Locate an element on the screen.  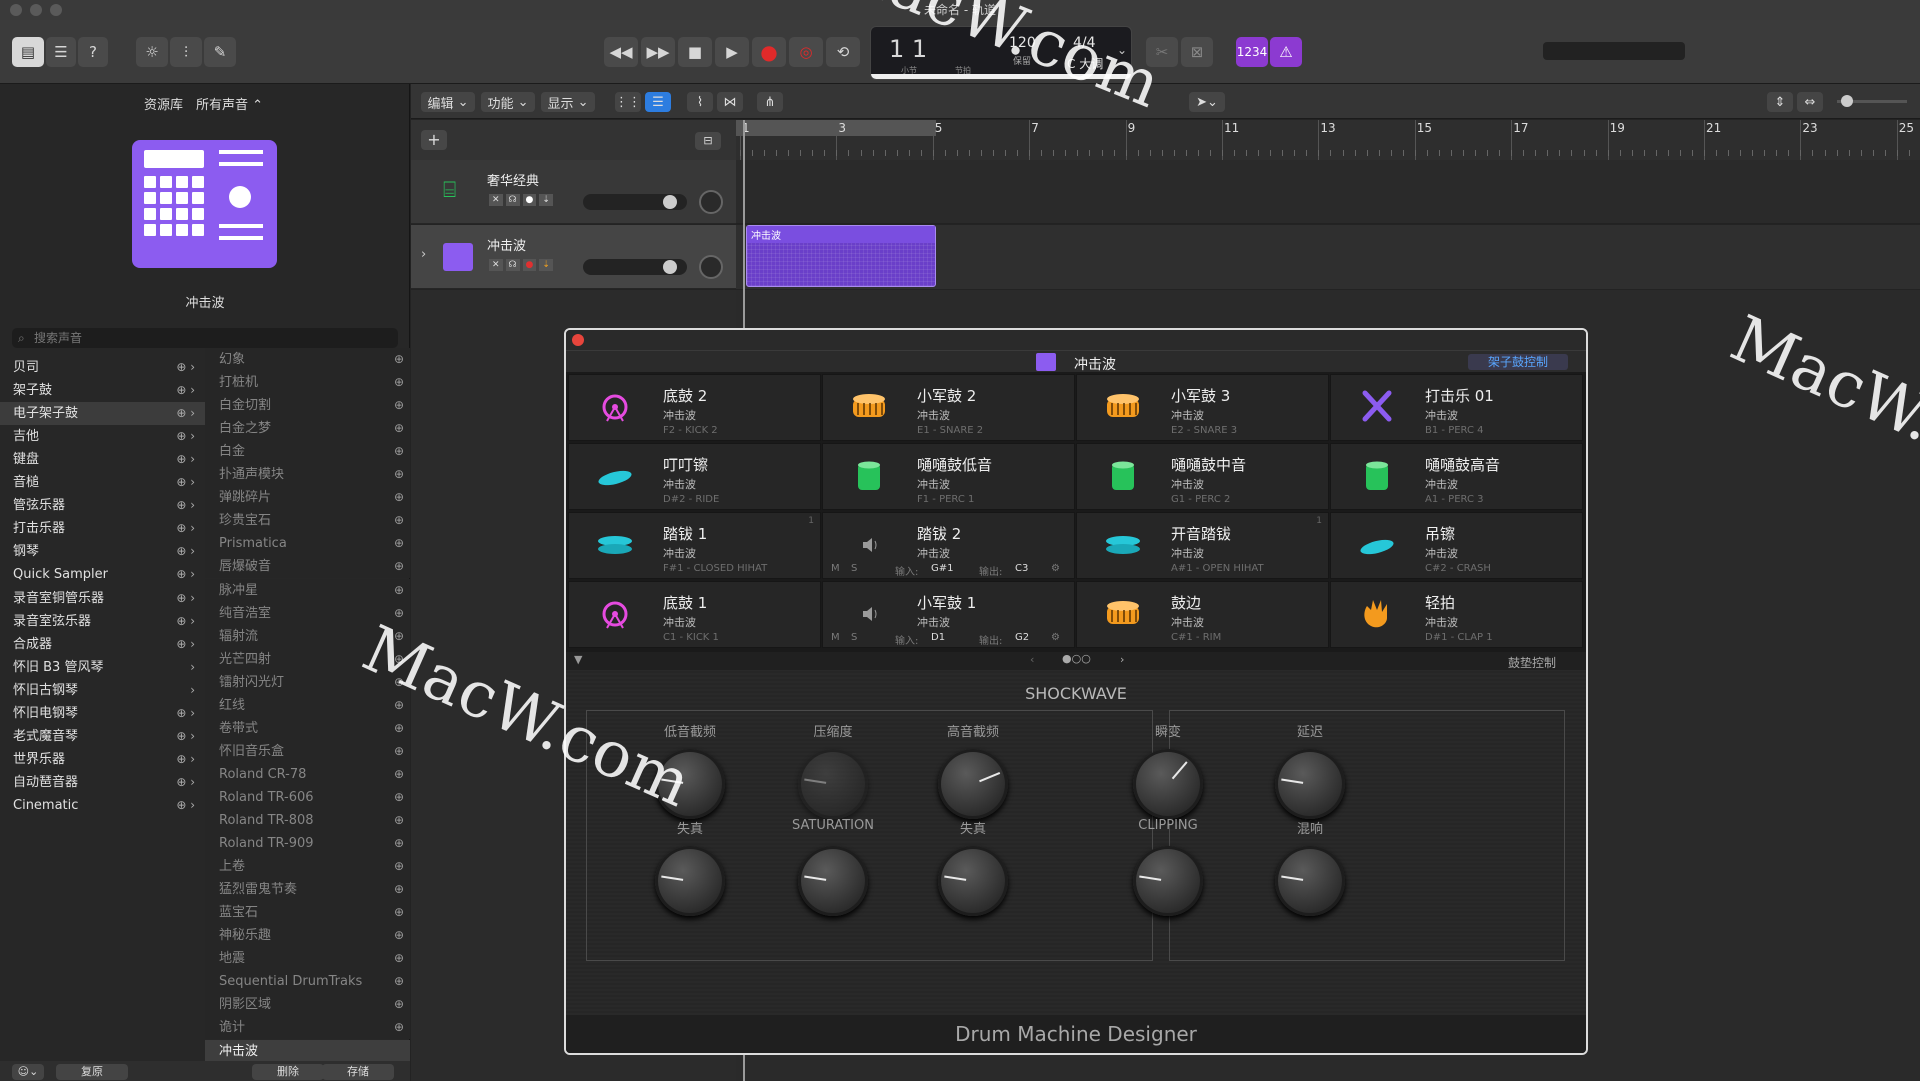
knob-control: SATURATION is located at coordinates (833, 867).